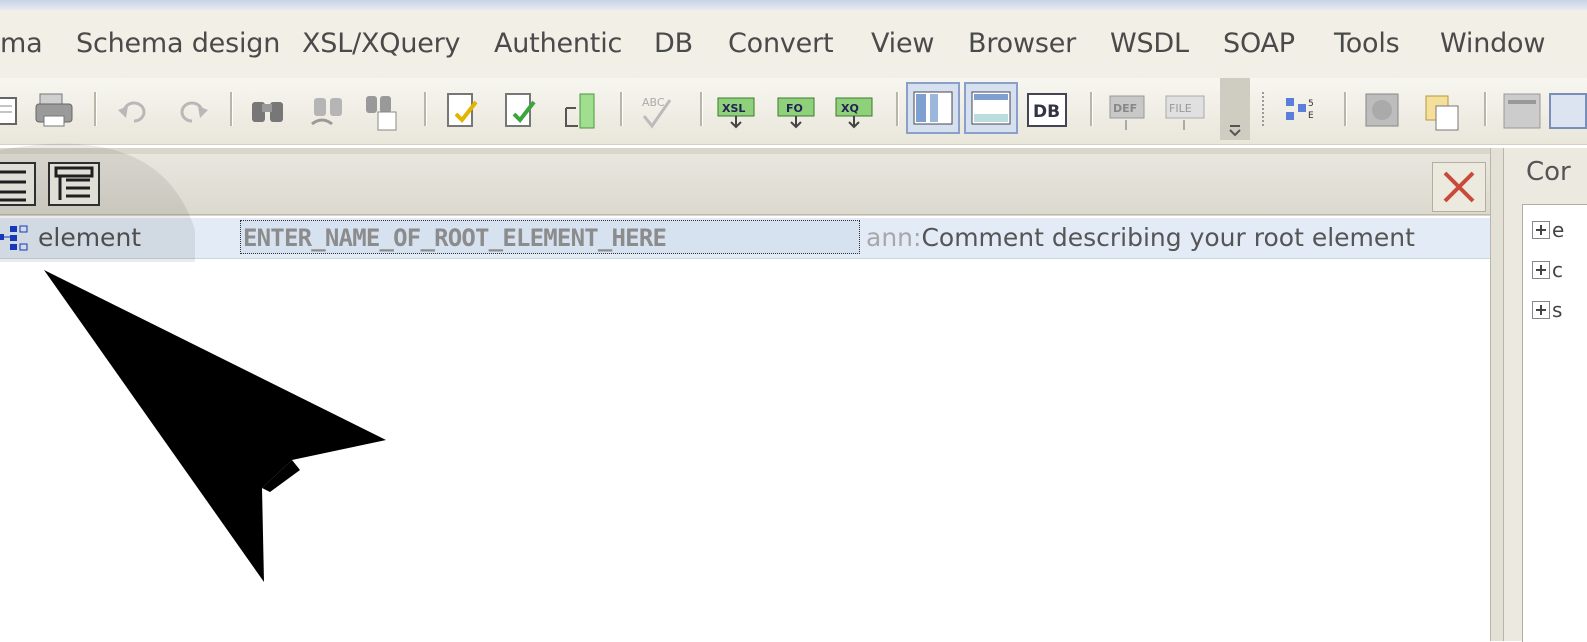  Describe the element at coordinates (1311, 104) in the screenshot. I see `svg-text: 5` at that location.